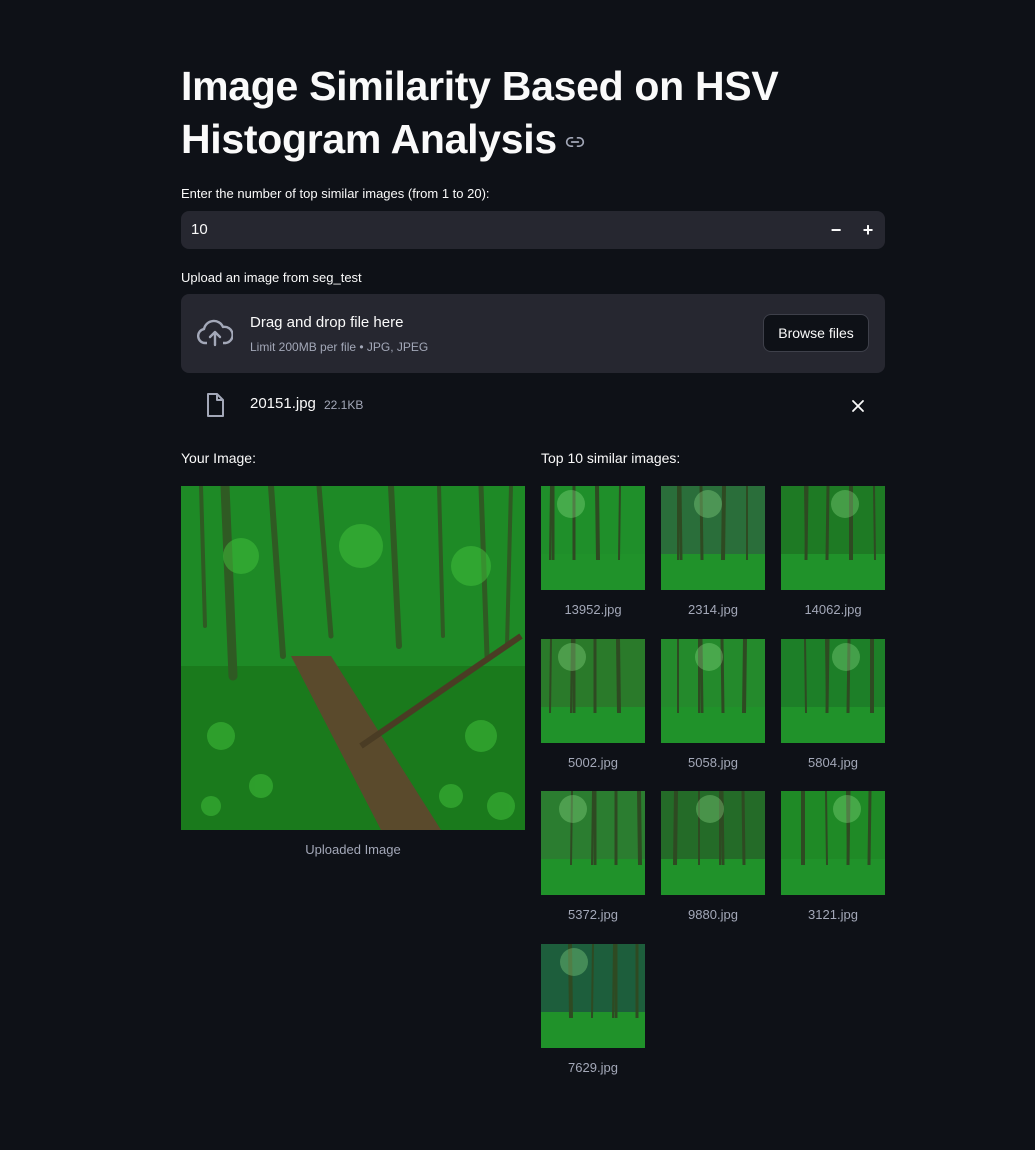 This screenshot has height=1150, width=1035. I want to click on uploaded-file-name: 20151.jpg, so click(283, 403).